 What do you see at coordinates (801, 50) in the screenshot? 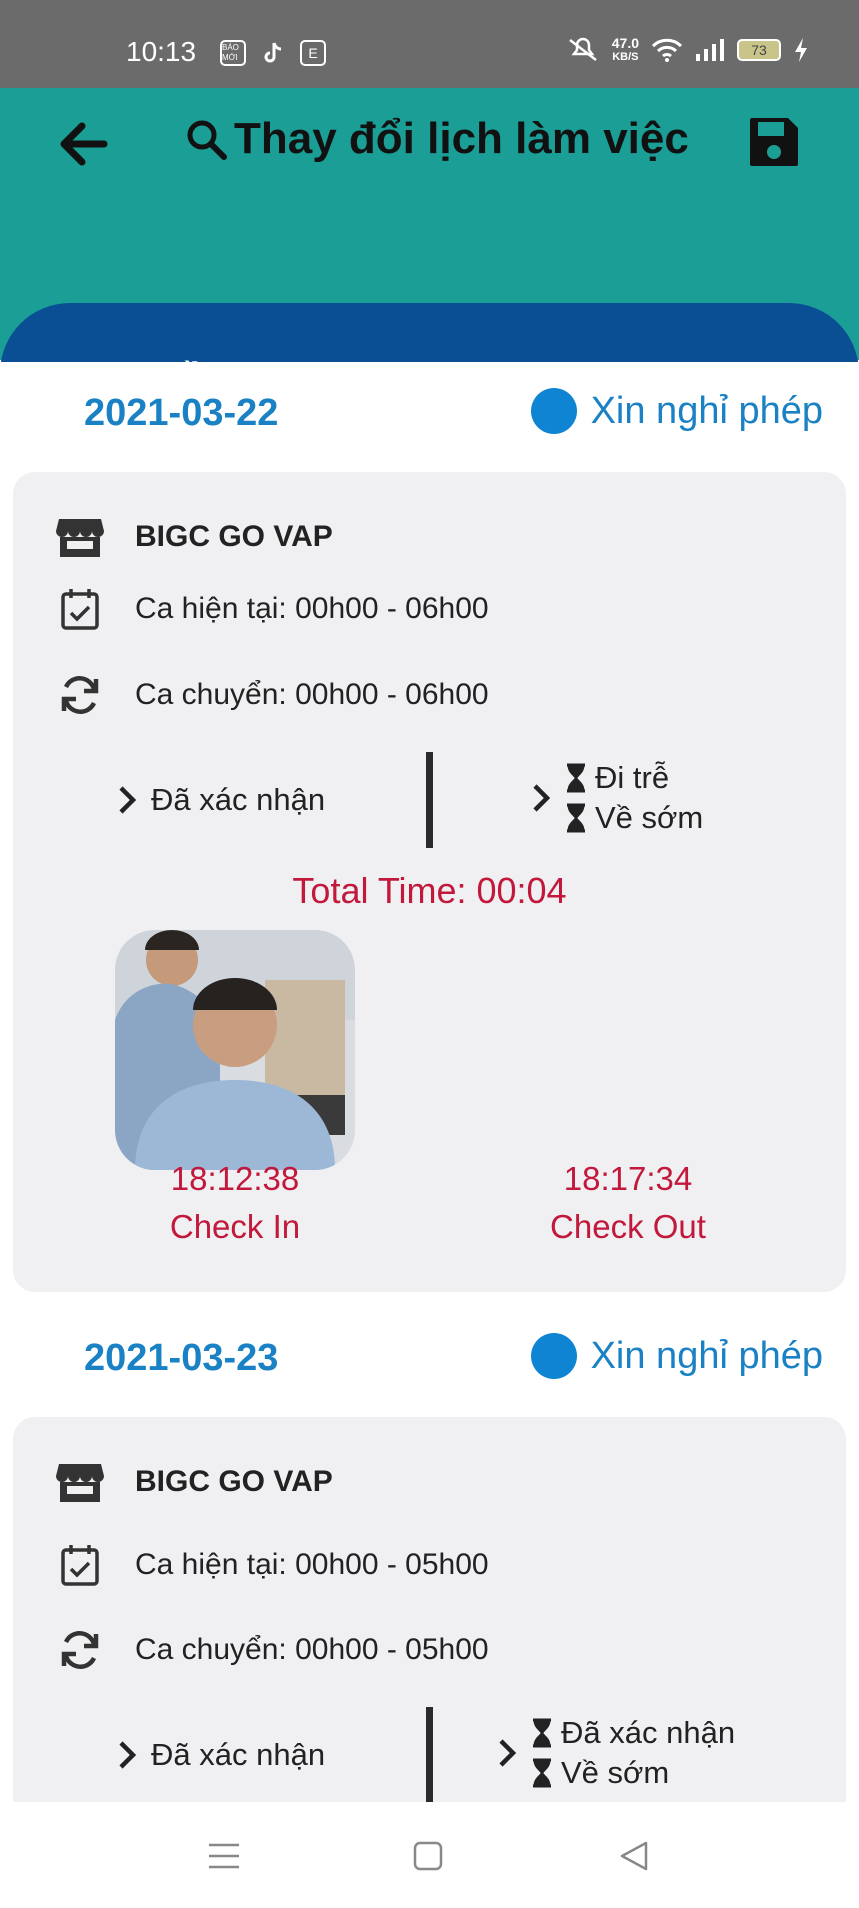
I see `charging-icon` at bounding box center [801, 50].